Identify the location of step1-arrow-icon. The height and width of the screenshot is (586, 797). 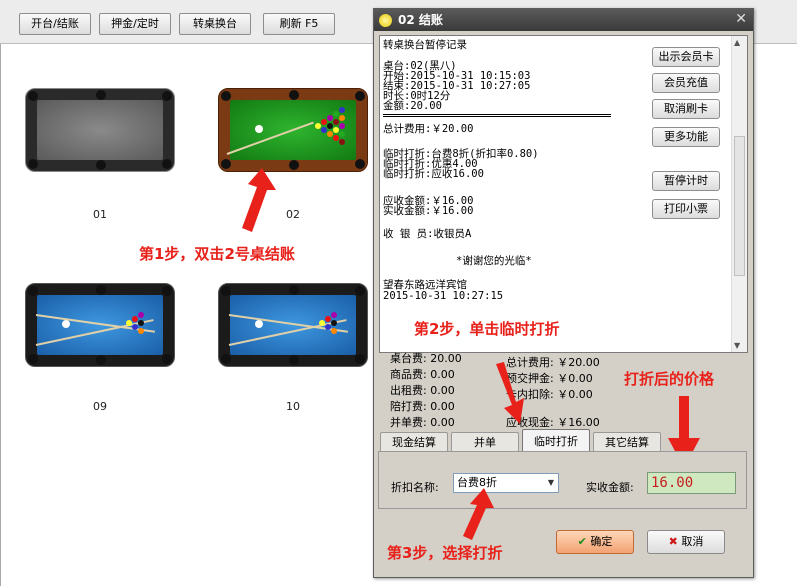
(259, 200).